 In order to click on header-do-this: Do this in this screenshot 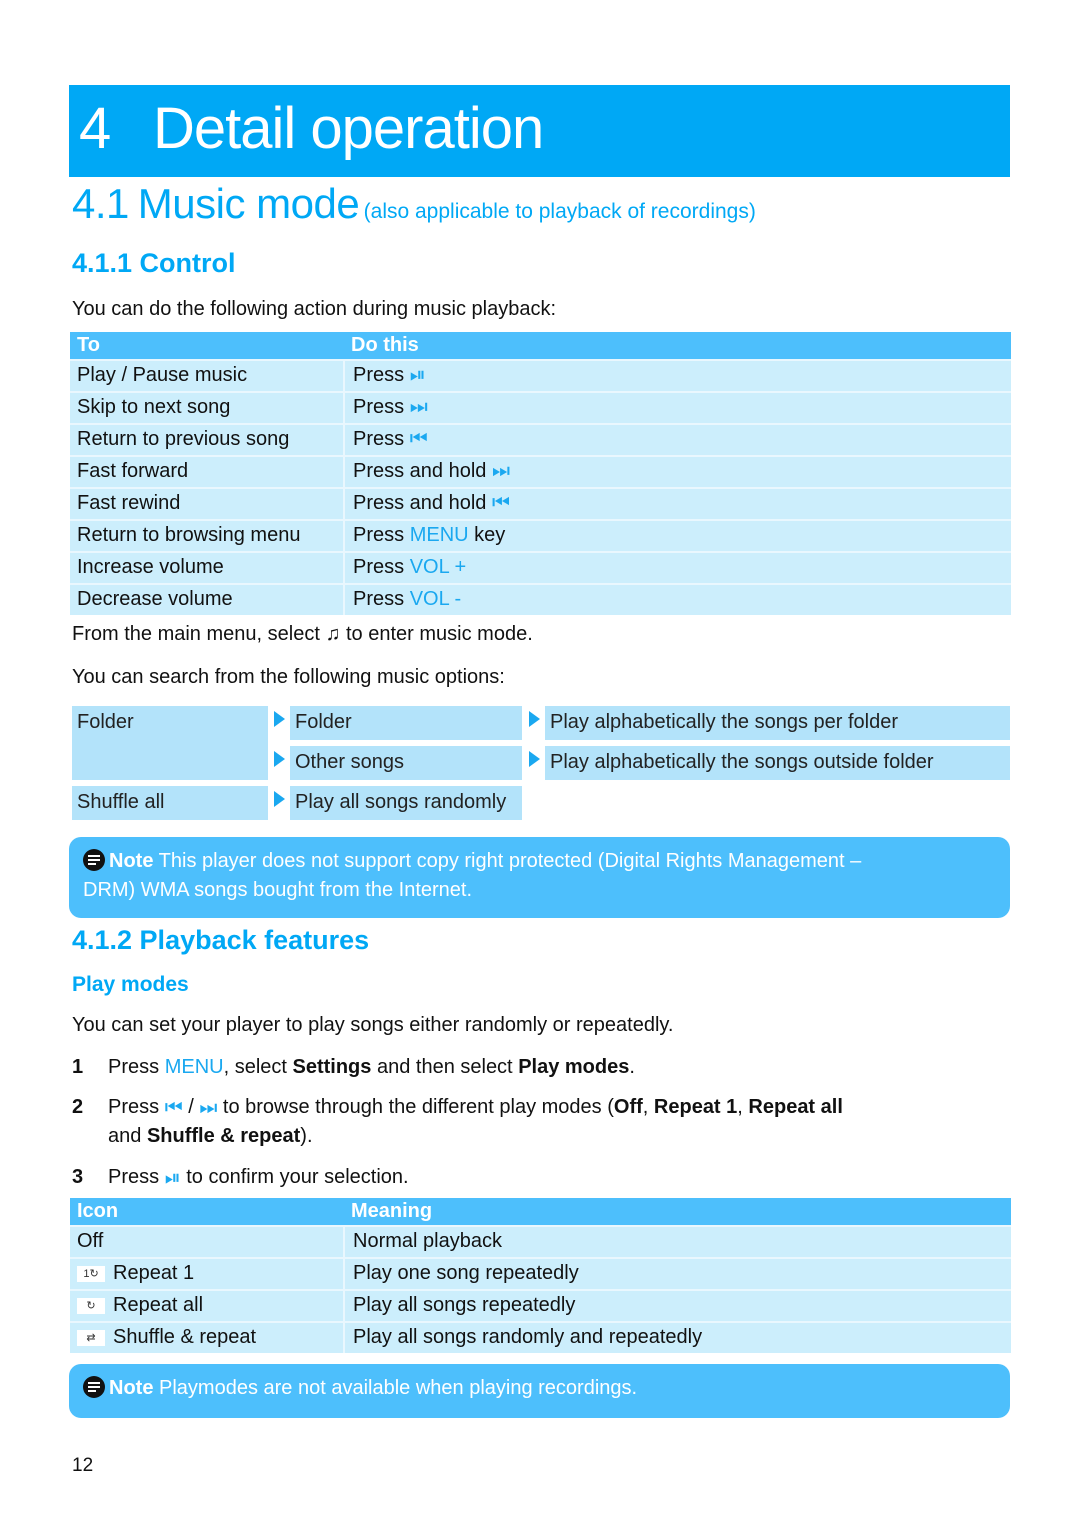, I will do `click(385, 345)`.